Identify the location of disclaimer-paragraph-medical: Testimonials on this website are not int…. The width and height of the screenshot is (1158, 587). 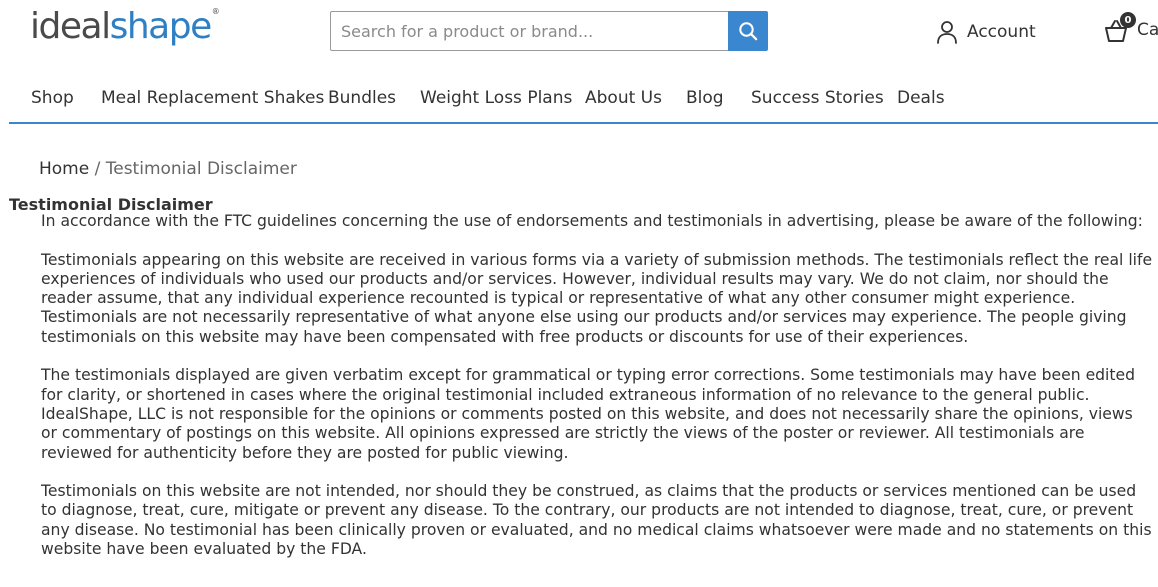
(596, 520).